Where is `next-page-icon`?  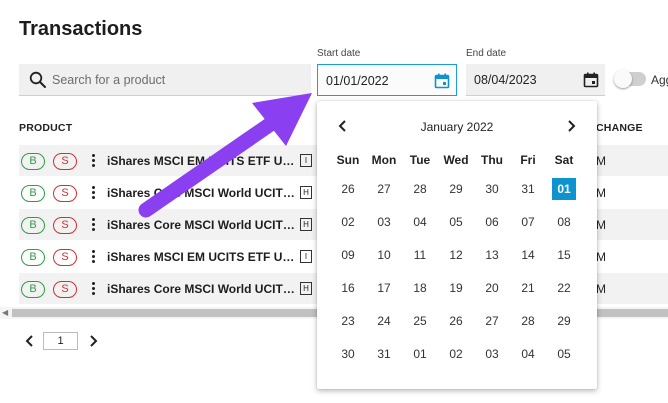 next-page-icon is located at coordinates (93, 341).